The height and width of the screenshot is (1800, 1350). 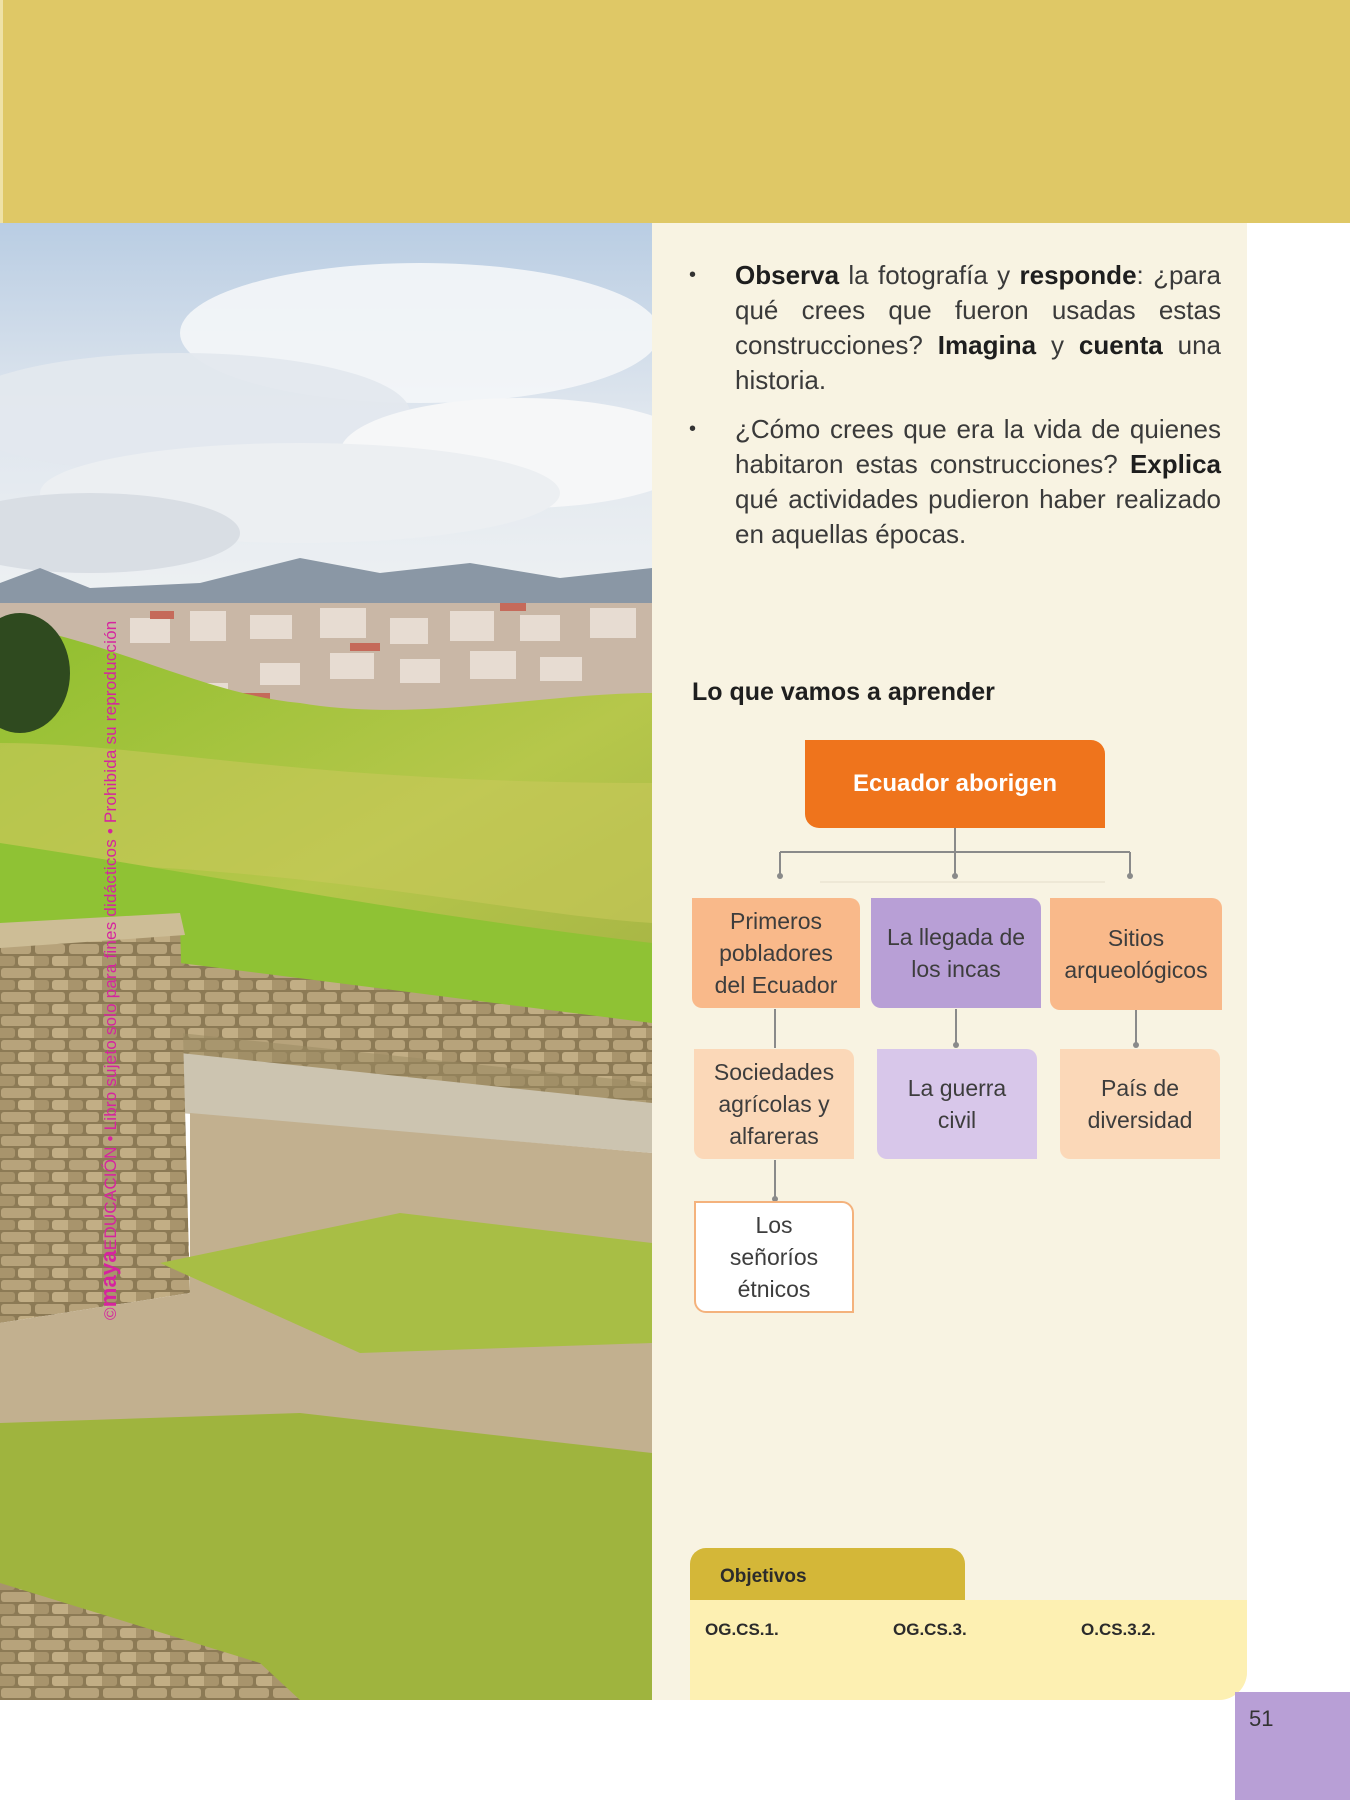 I want to click on child-sociedades-agricolas: Sociedades agrícolas y alfareras, so click(x=774, y=1104).